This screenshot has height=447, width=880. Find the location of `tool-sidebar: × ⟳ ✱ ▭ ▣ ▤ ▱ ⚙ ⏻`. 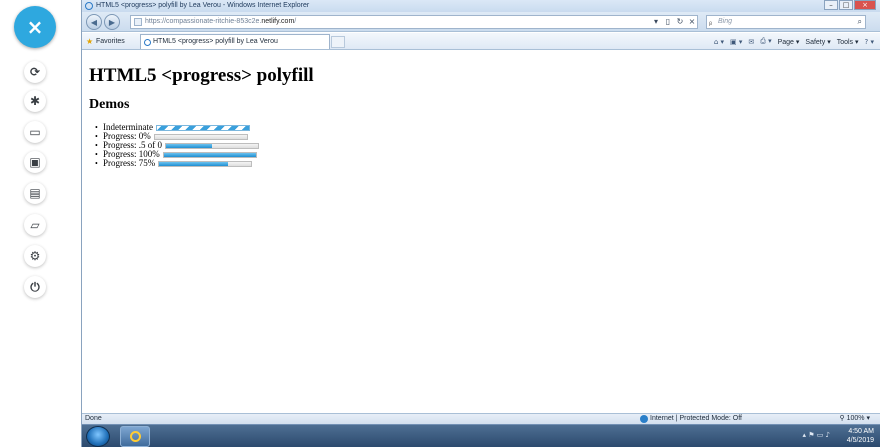

tool-sidebar: × ⟳ ✱ ▭ ▣ ▤ ▱ ⚙ ⏻ is located at coordinates (34, 223).